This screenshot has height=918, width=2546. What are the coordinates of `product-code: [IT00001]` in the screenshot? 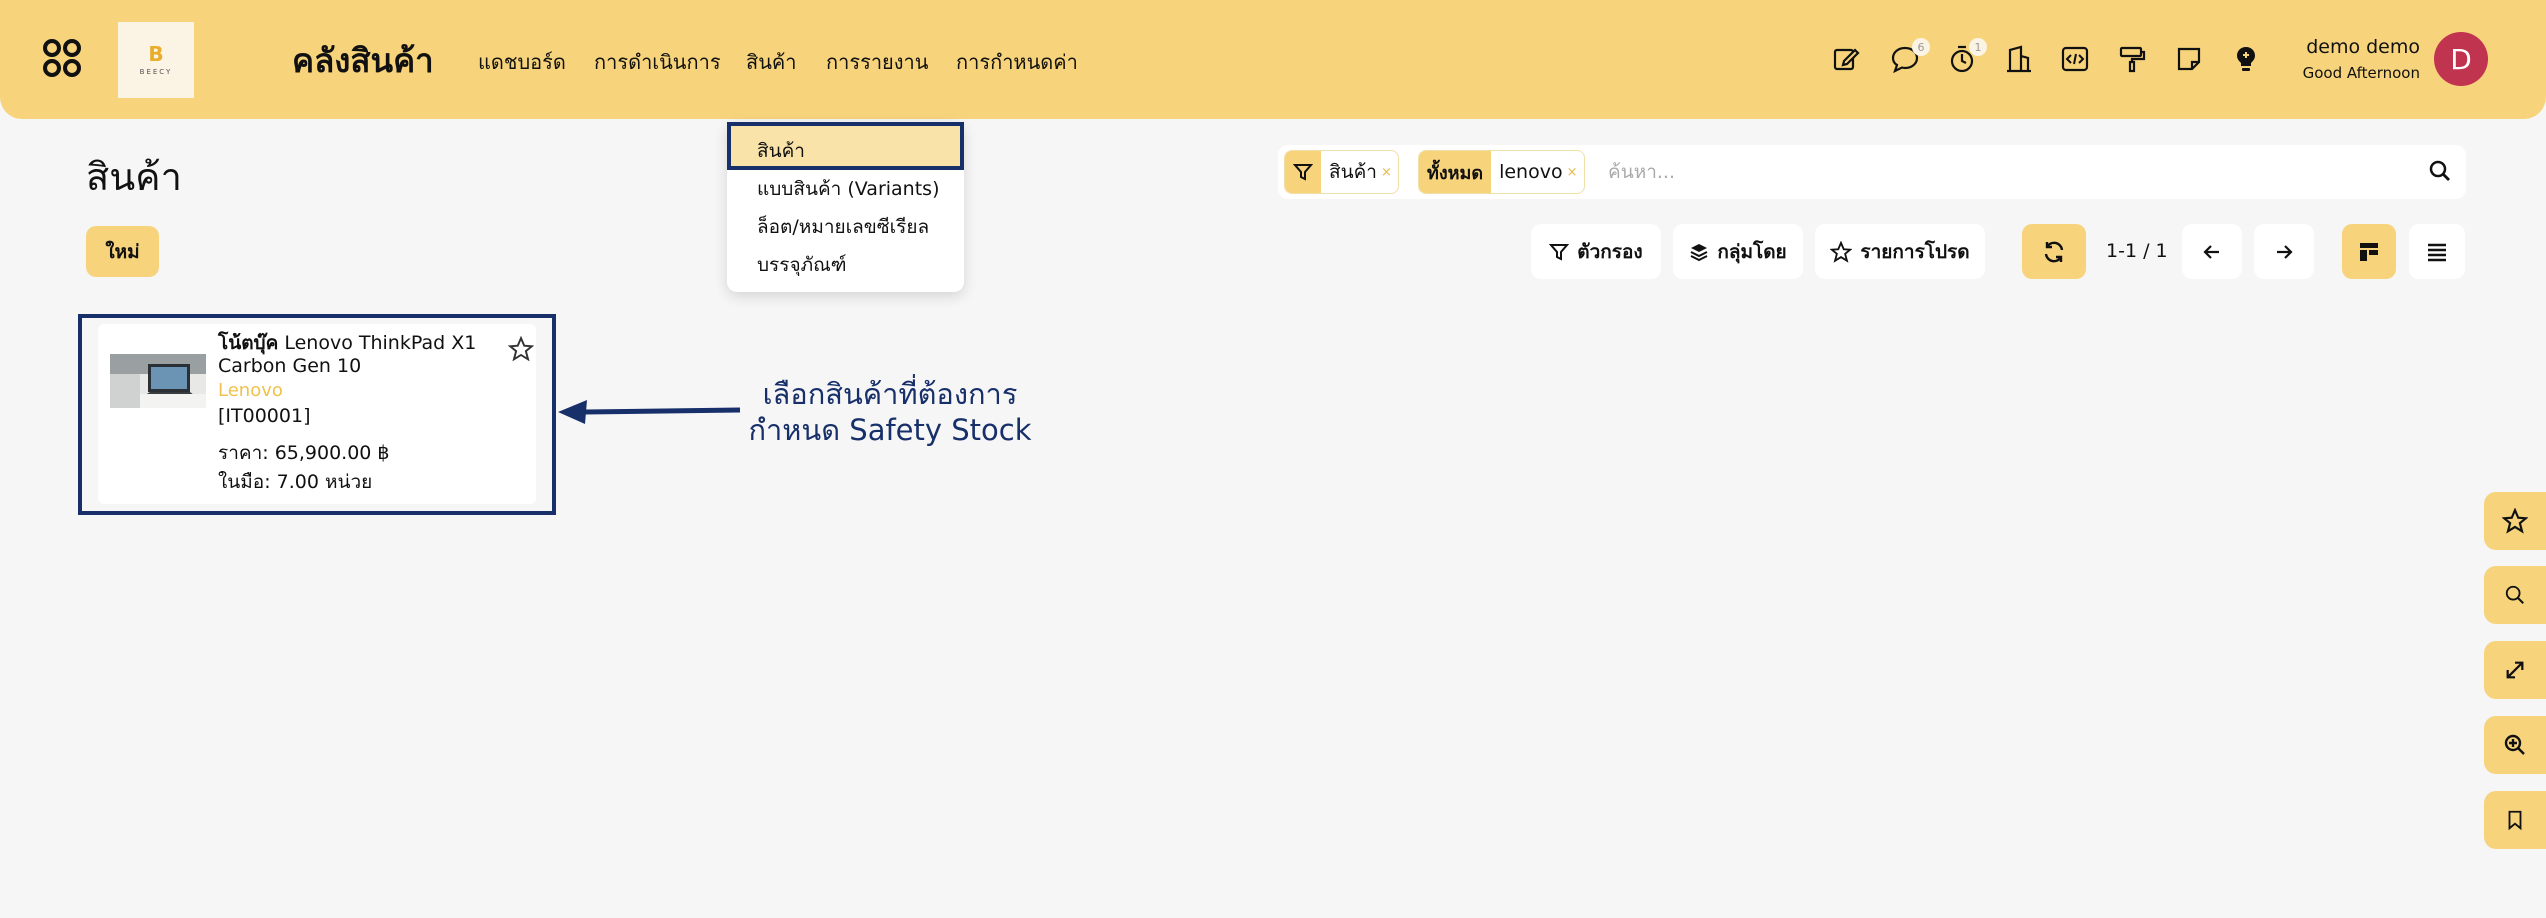 It's located at (264, 416).